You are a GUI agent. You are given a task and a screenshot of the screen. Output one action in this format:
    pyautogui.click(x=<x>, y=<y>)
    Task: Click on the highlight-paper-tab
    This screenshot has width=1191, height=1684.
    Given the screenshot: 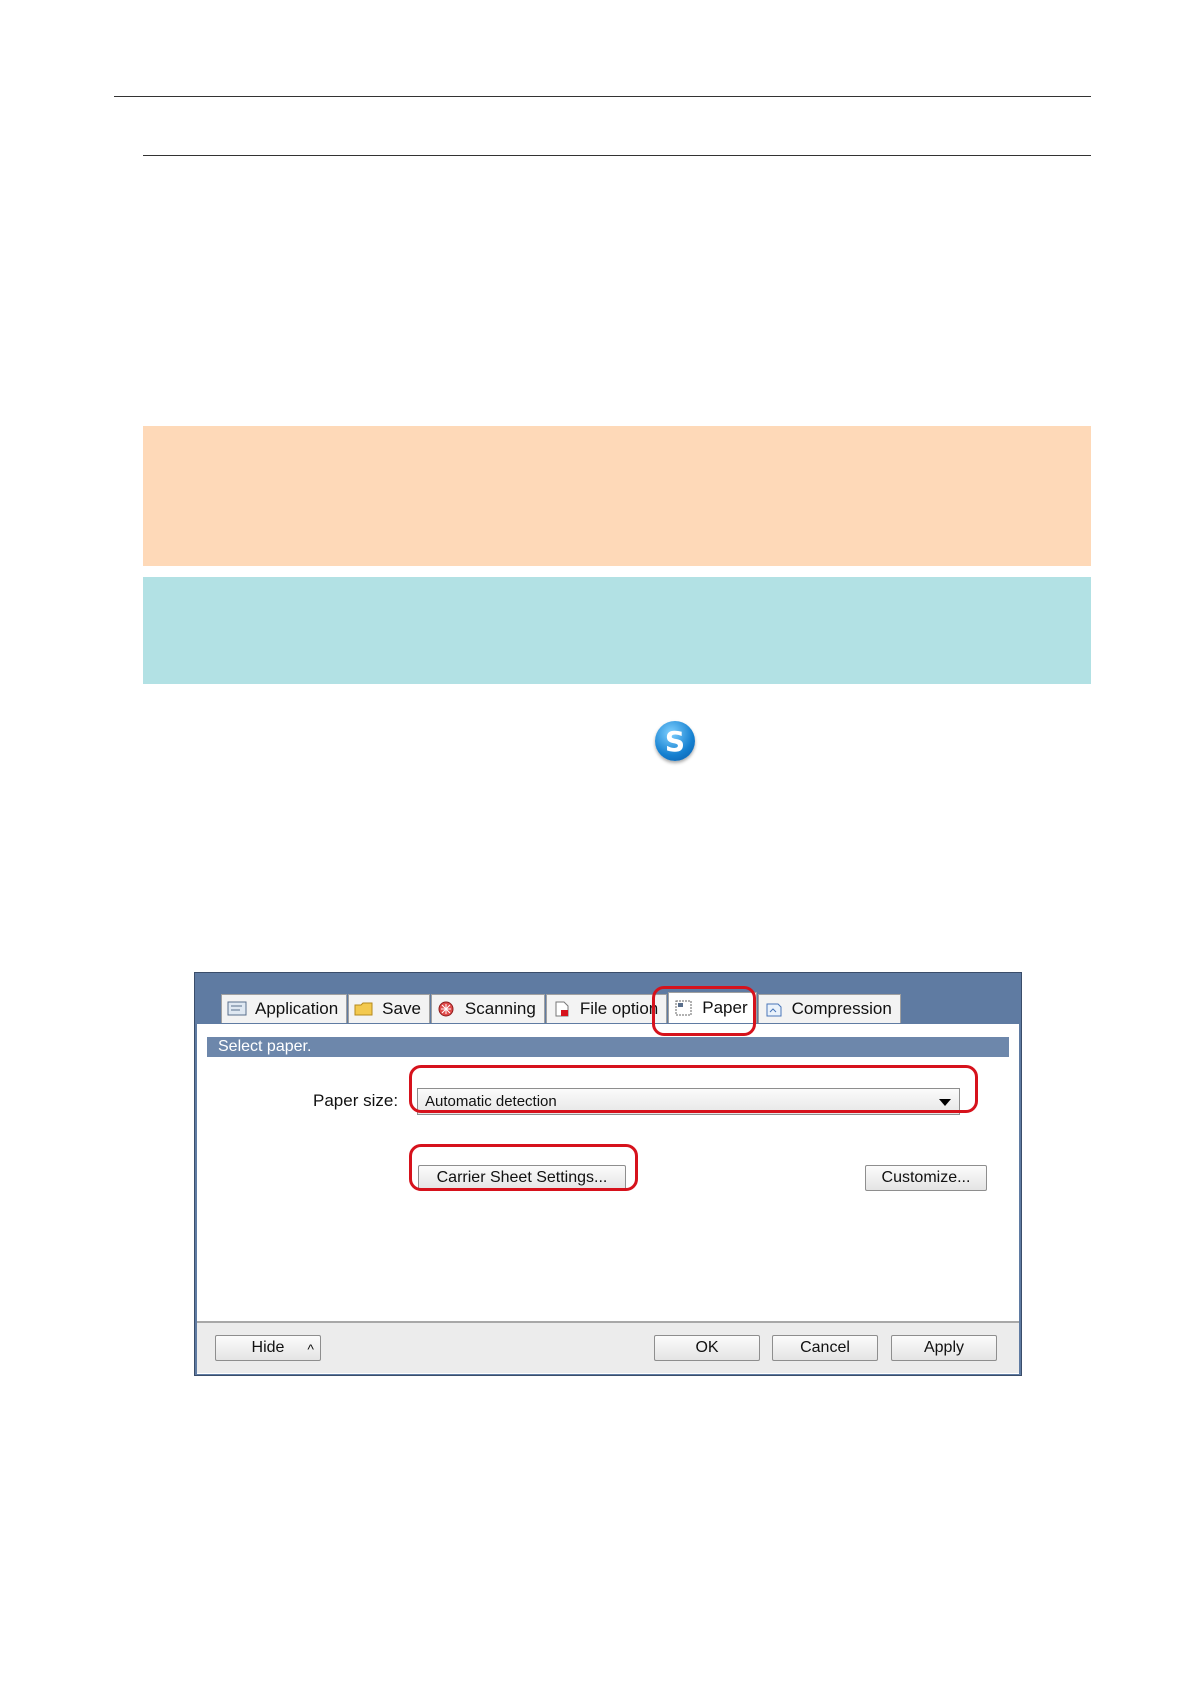 What is the action you would take?
    pyautogui.click(x=704, y=1011)
    